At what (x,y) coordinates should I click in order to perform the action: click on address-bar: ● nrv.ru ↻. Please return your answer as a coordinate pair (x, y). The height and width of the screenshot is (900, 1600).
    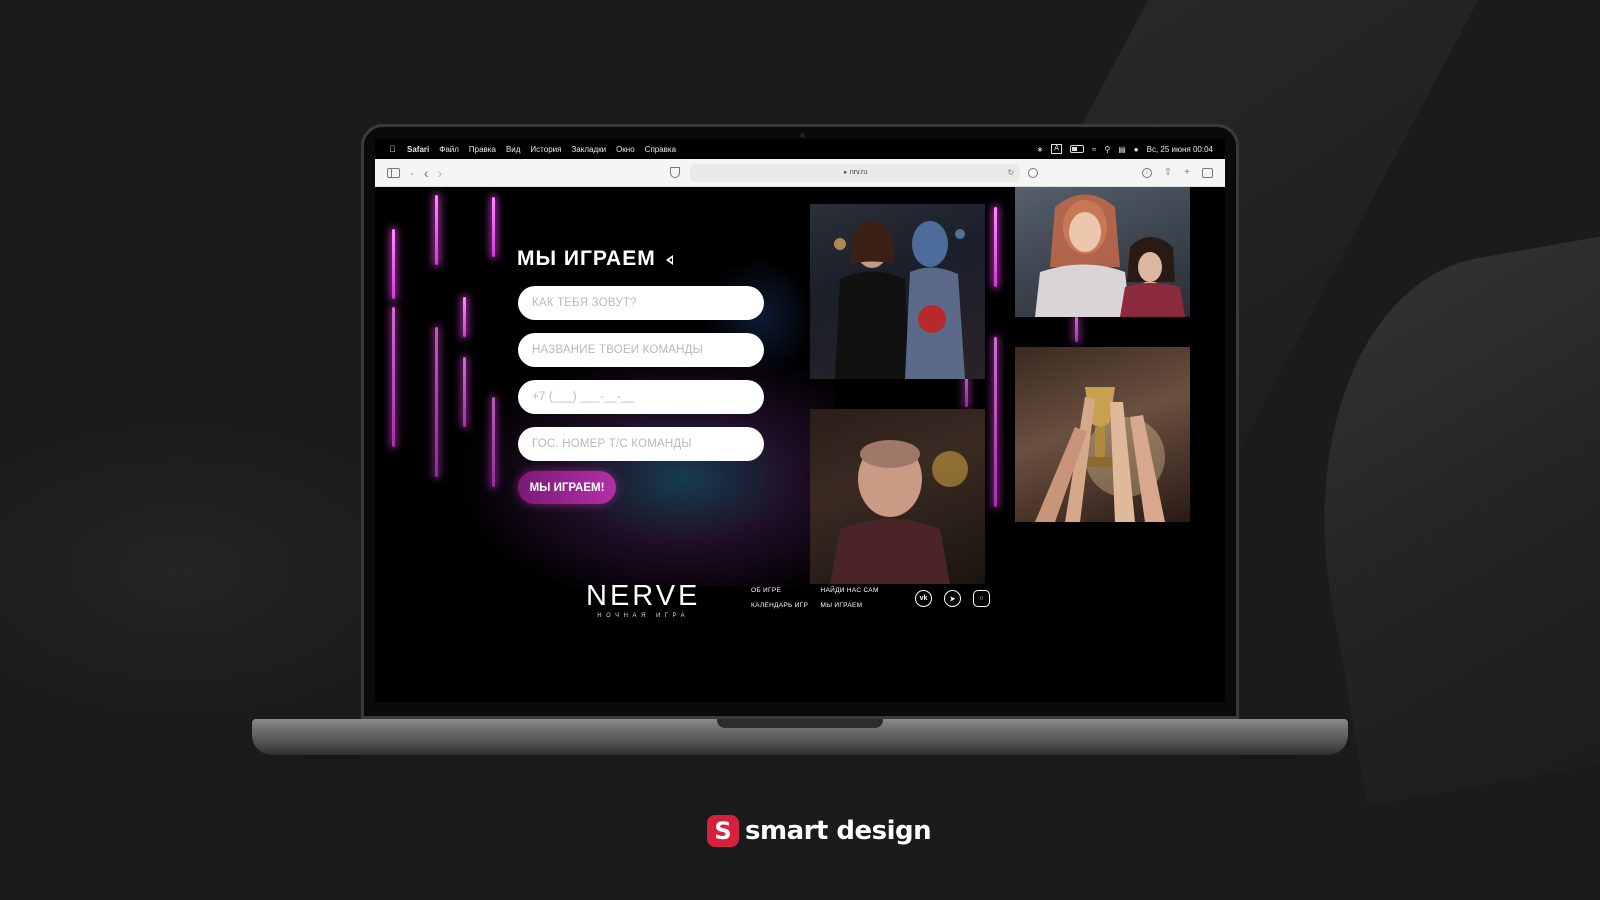
    Looking at the image, I should click on (855, 172).